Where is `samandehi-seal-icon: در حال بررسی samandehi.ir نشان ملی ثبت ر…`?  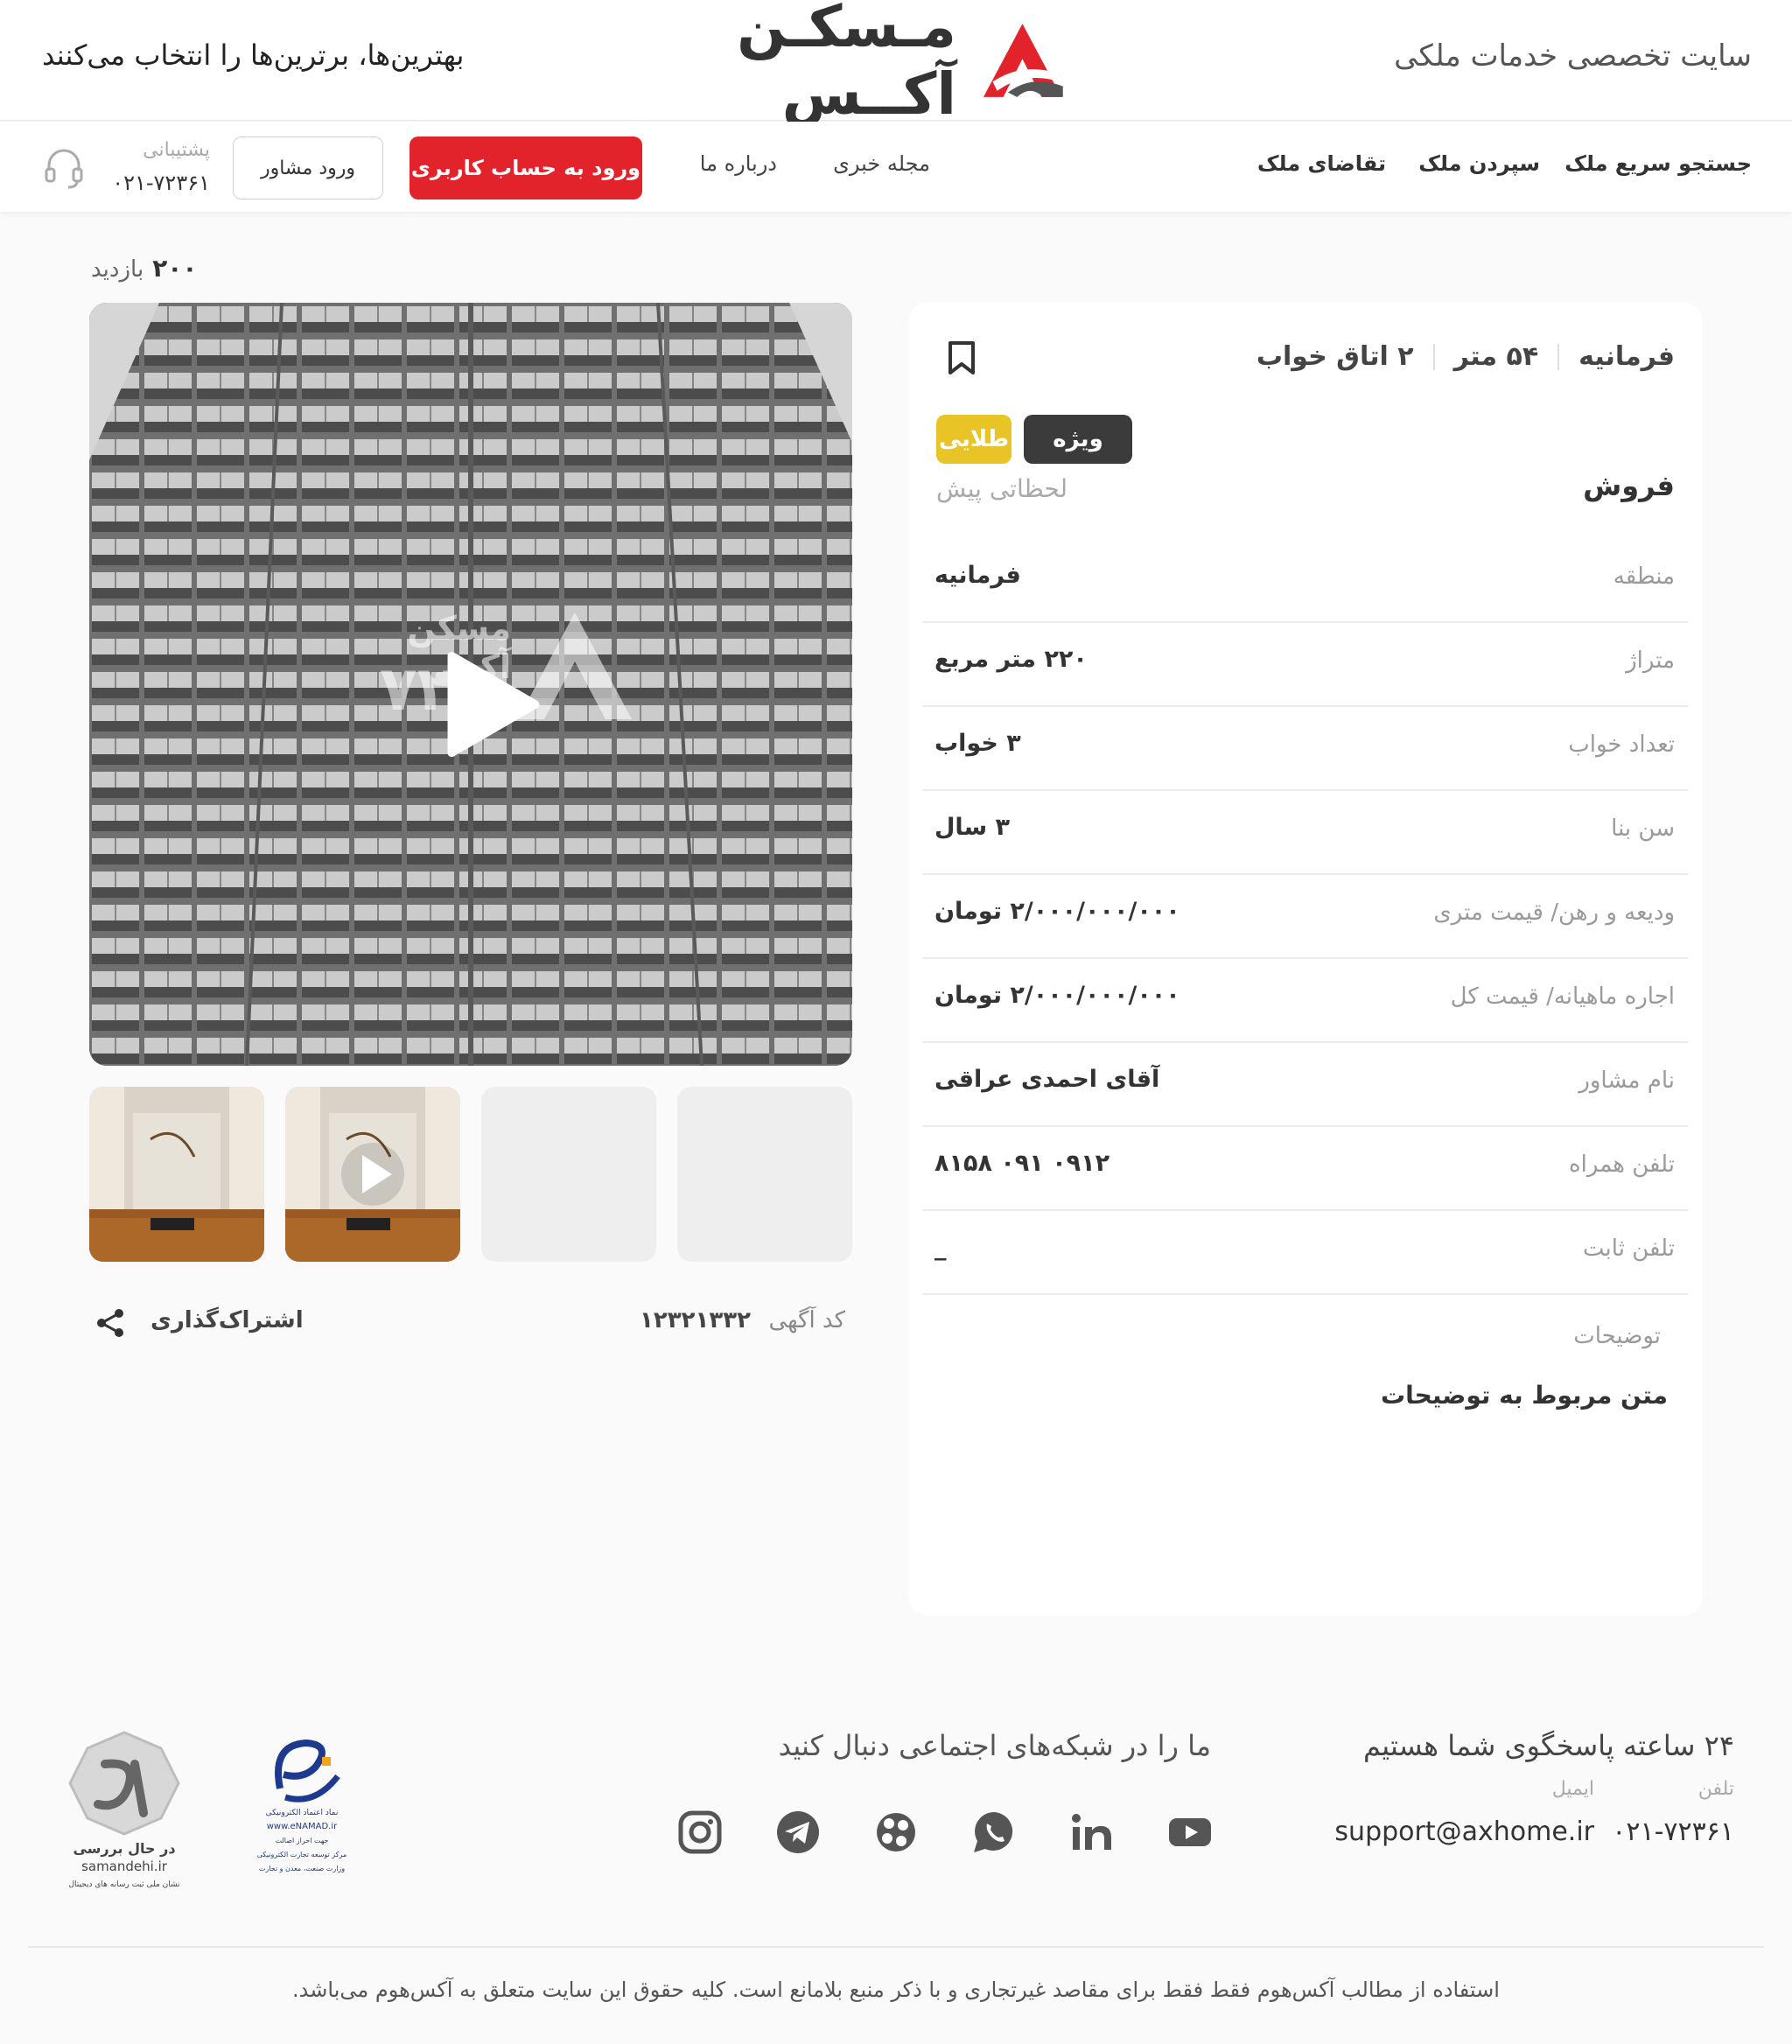
samandehi-seal-icon: در حال بررسی samandehi.ir نشان ملی ثبت ر… is located at coordinates (124, 1810).